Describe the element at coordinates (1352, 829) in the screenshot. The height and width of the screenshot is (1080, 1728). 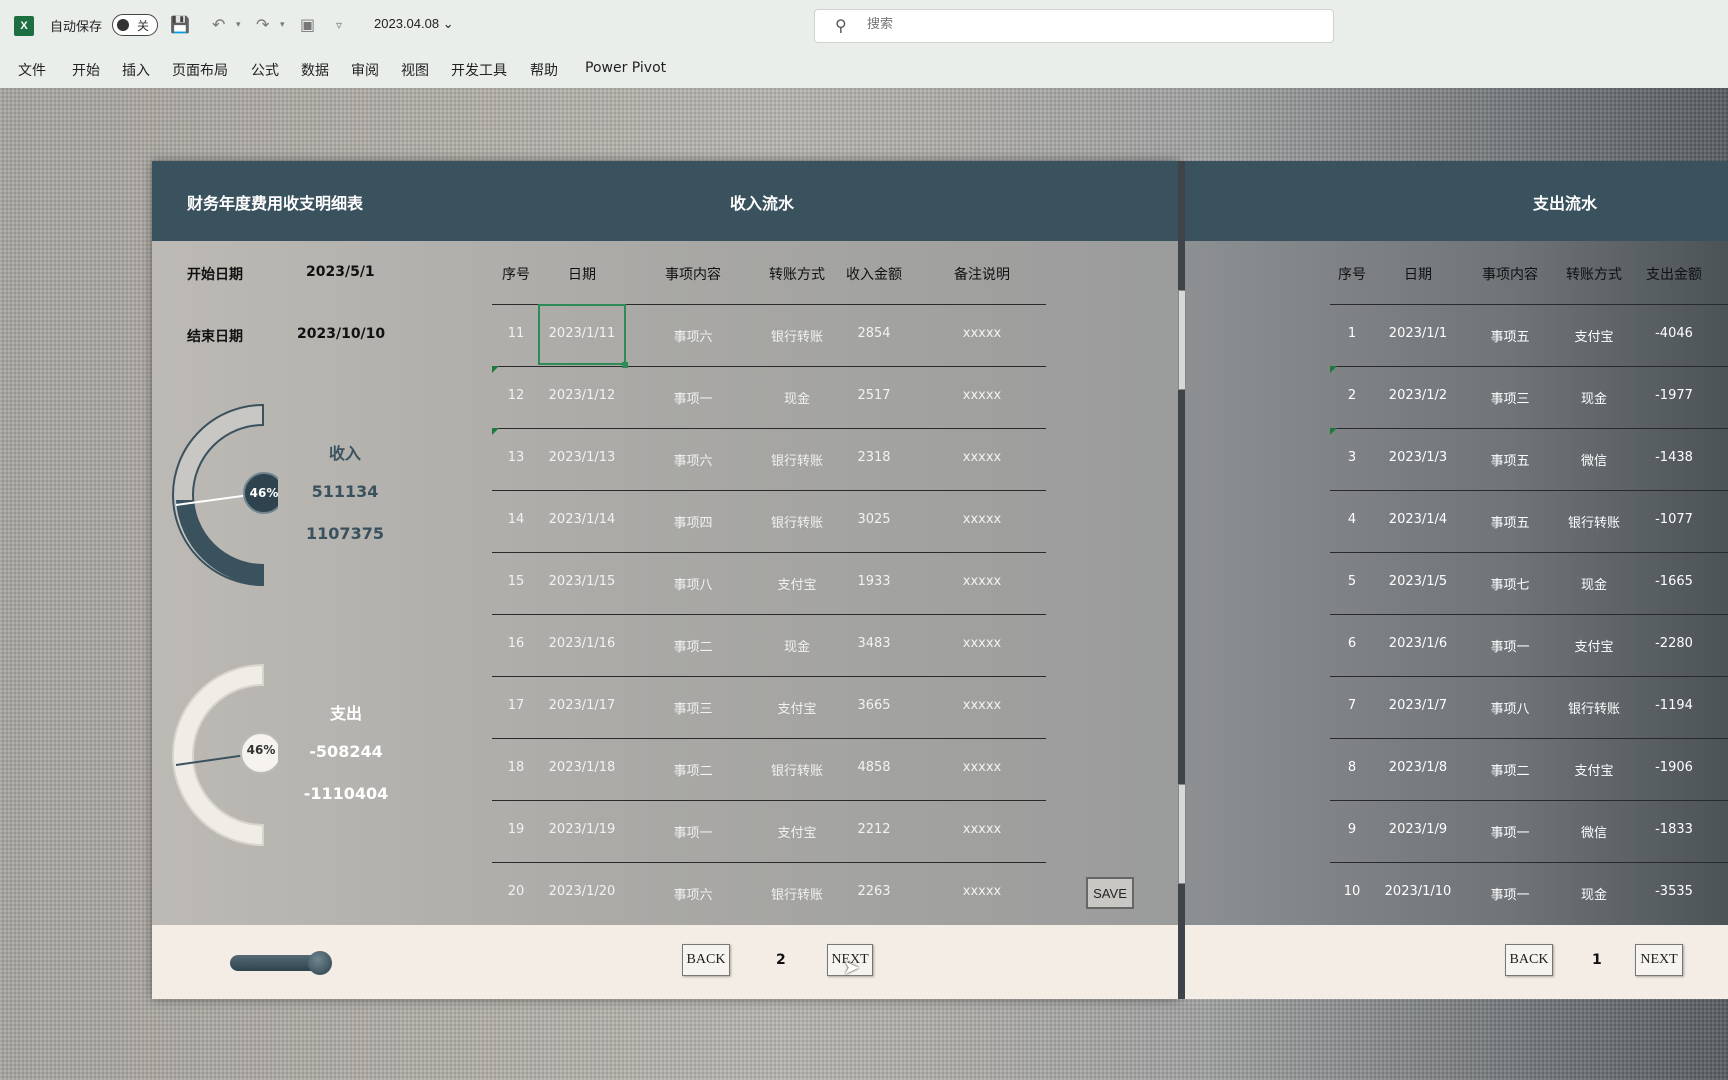
I see `expense-cell: 9` at that location.